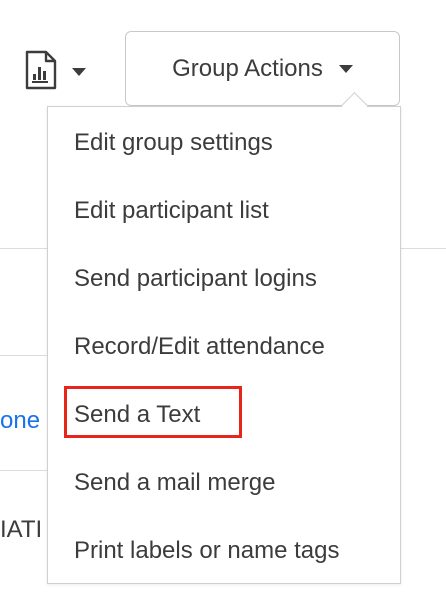  I want to click on group-actions-button: Group Actions, so click(262, 68).